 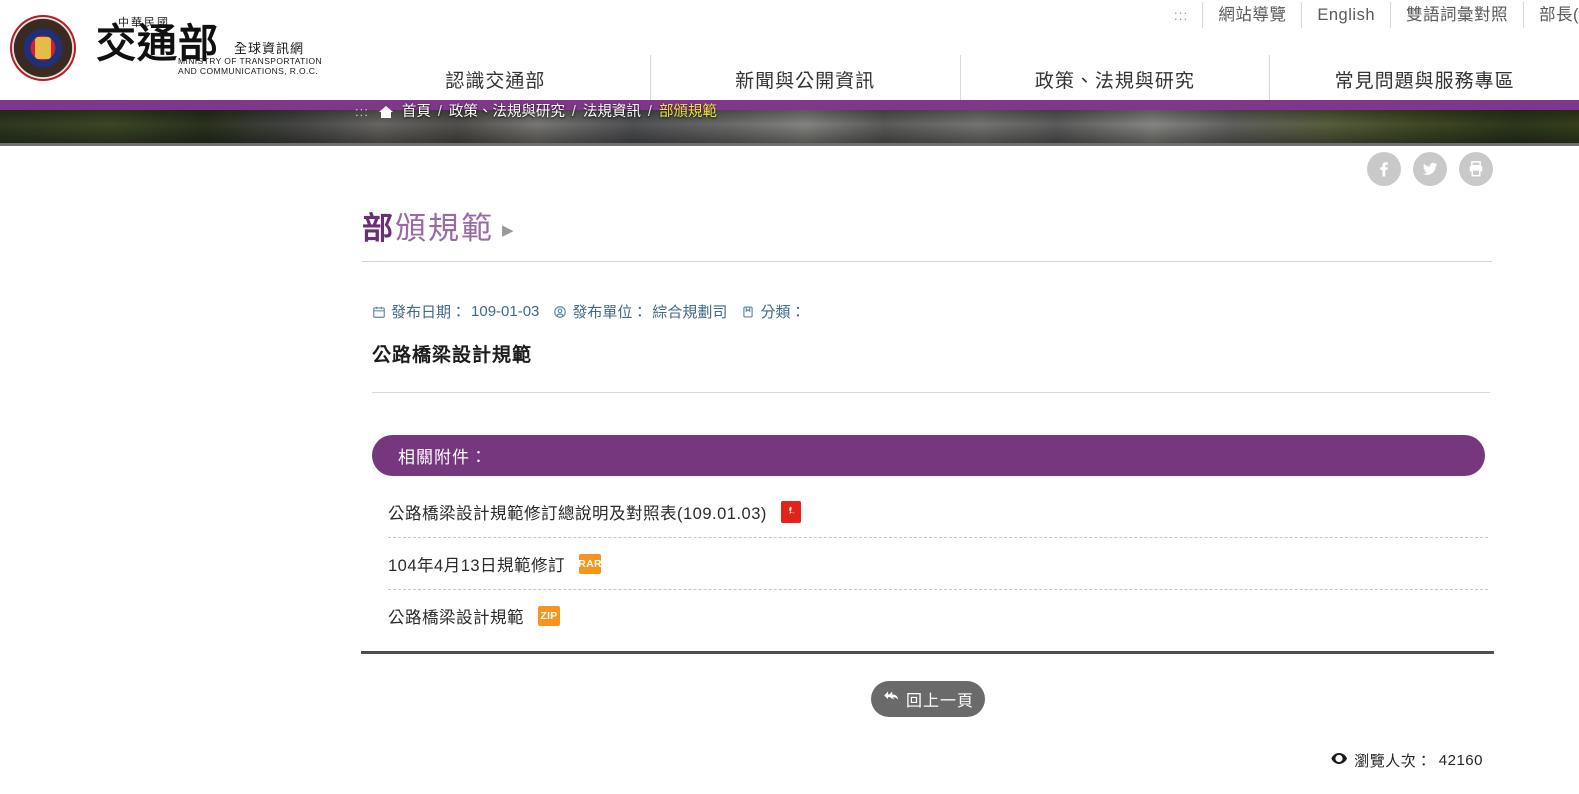 What do you see at coordinates (444, 228) in the screenshot?
I see `page-title-rest: 頒規範` at bounding box center [444, 228].